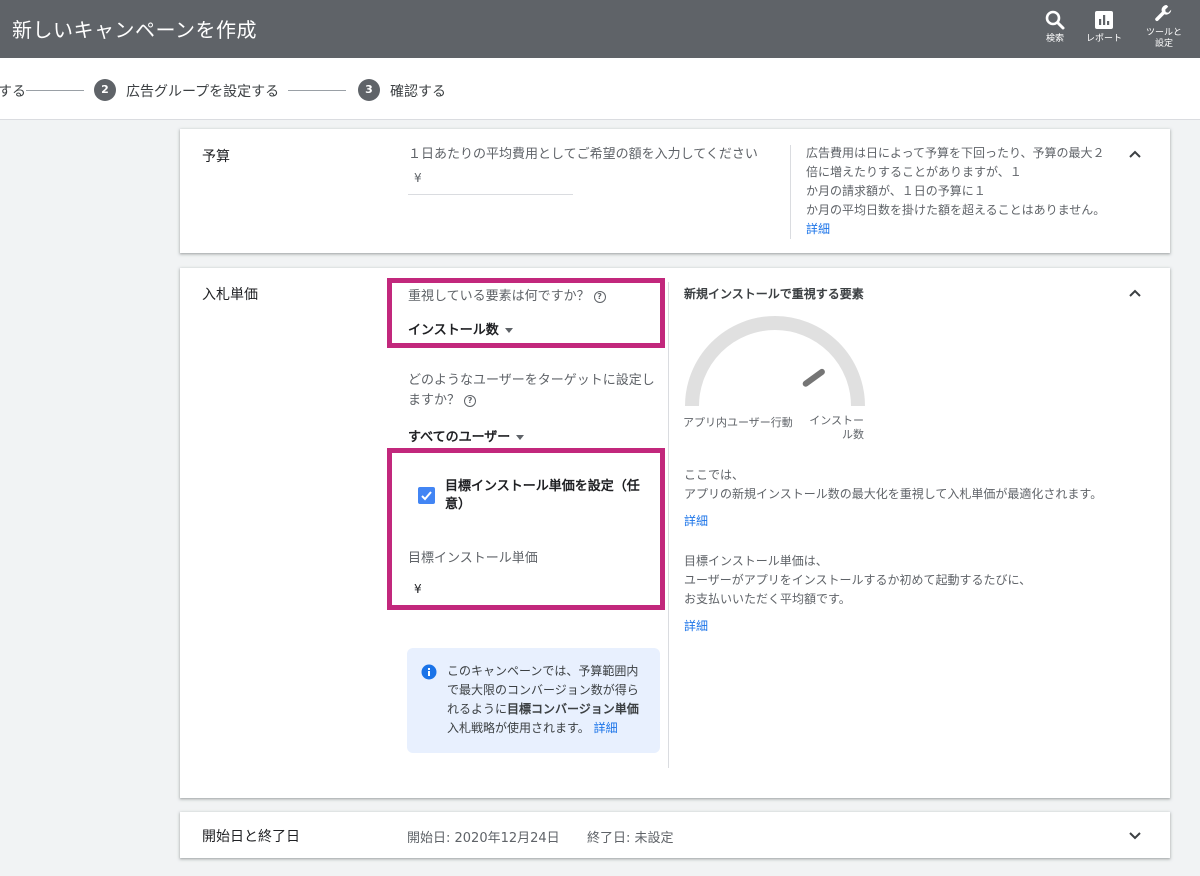 The height and width of the screenshot is (876, 1200). What do you see at coordinates (1164, 26) in the screenshot?
I see `tools-settings-button: ツールと 設定` at bounding box center [1164, 26].